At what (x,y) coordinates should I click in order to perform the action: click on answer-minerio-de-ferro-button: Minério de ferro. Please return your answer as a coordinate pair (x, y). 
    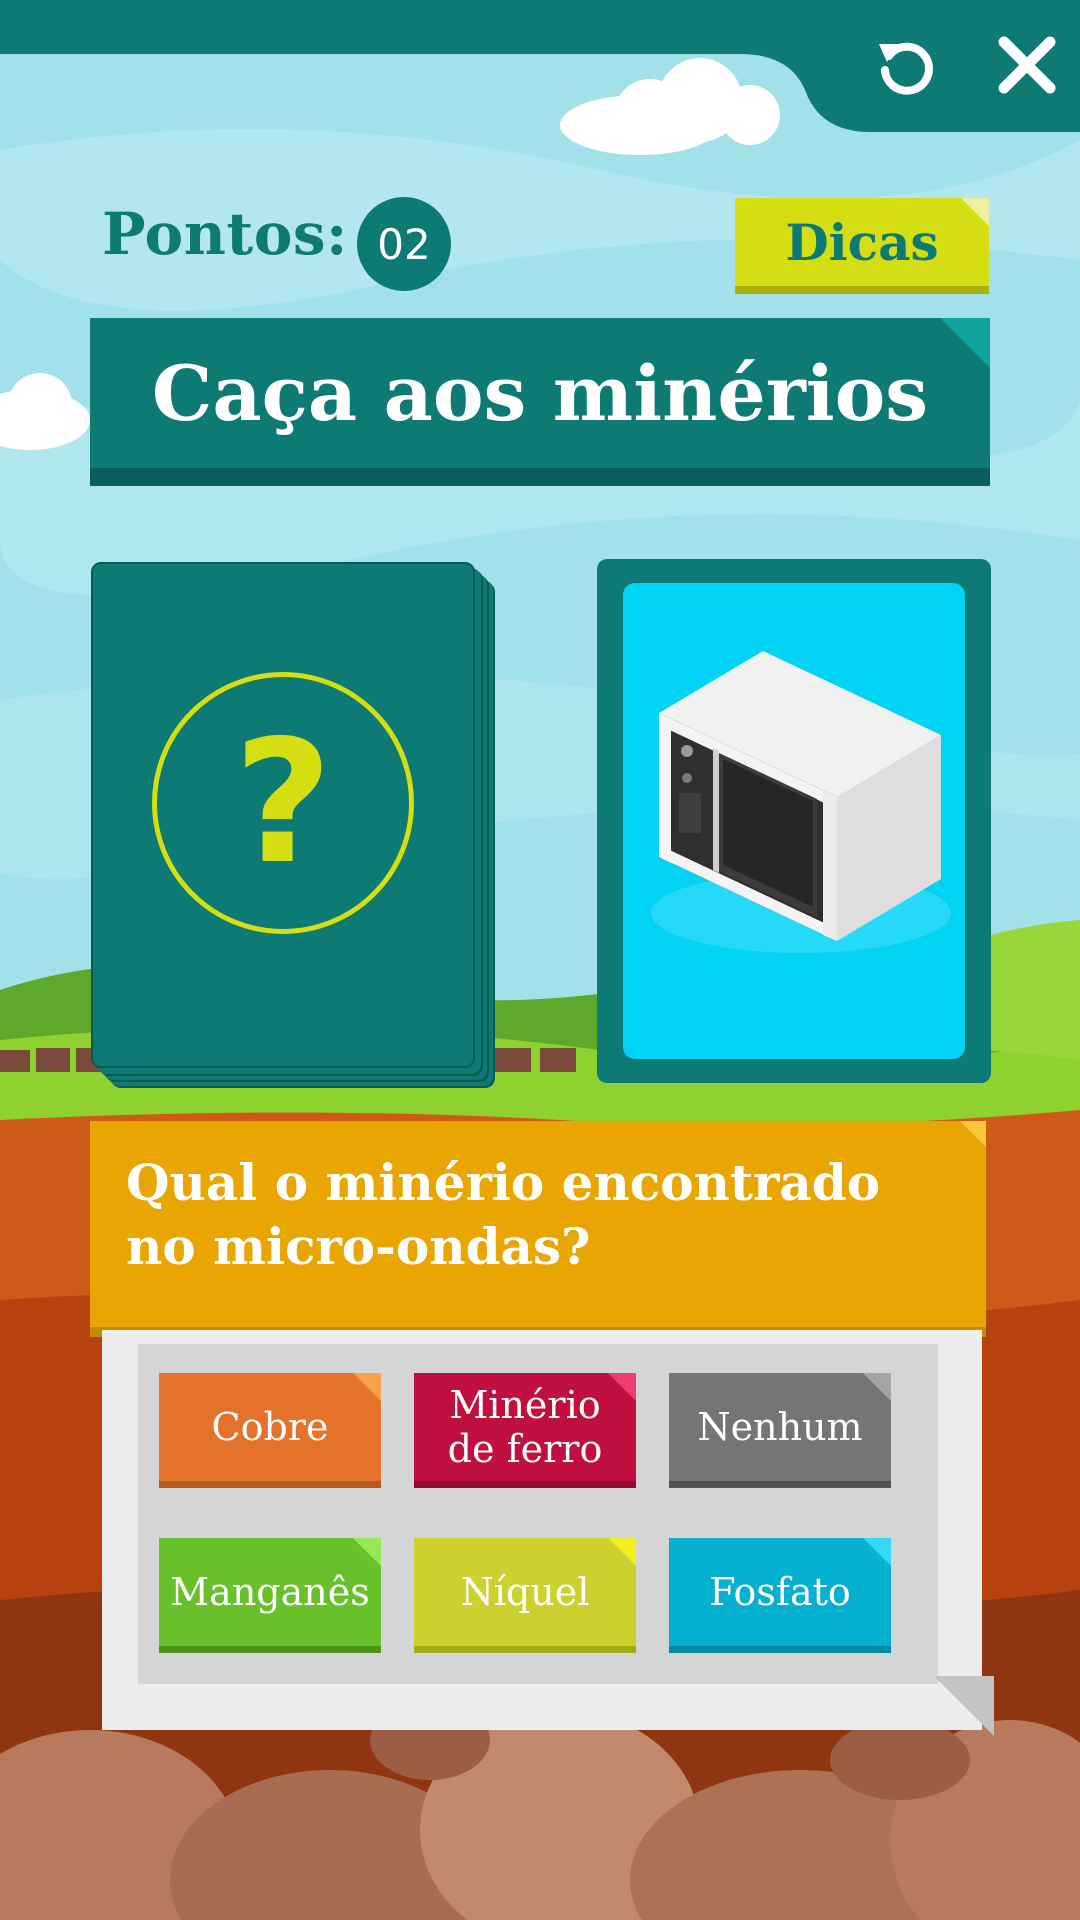
    Looking at the image, I should click on (525, 1427).